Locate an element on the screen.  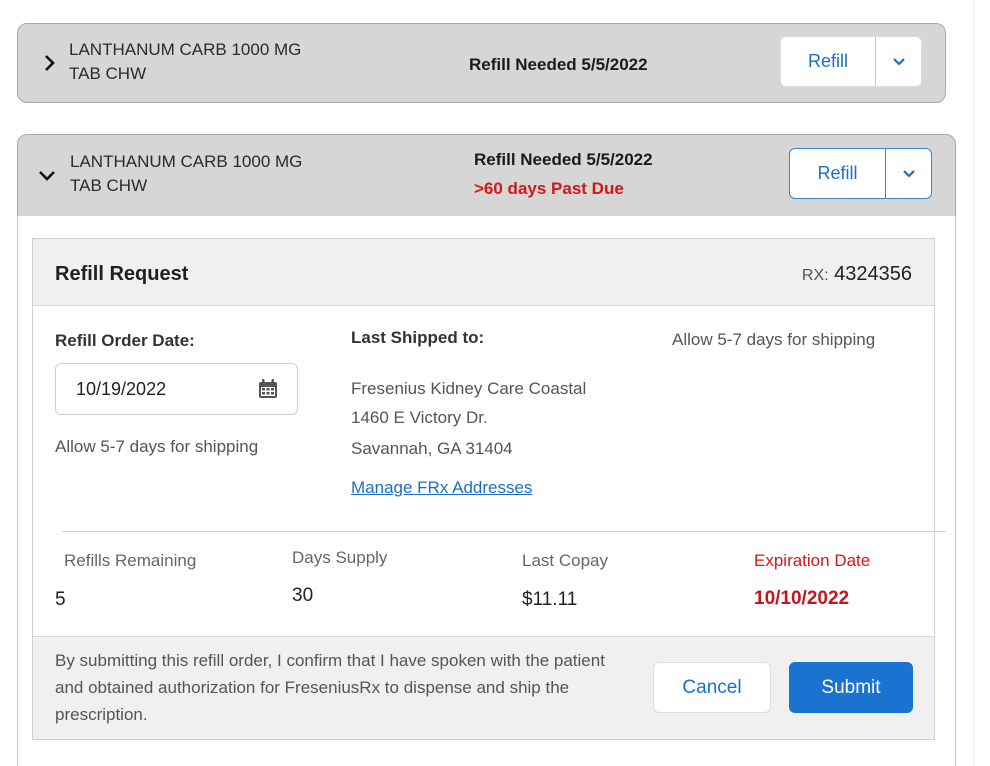
rx-number-value: 4324356 is located at coordinates (873, 274).